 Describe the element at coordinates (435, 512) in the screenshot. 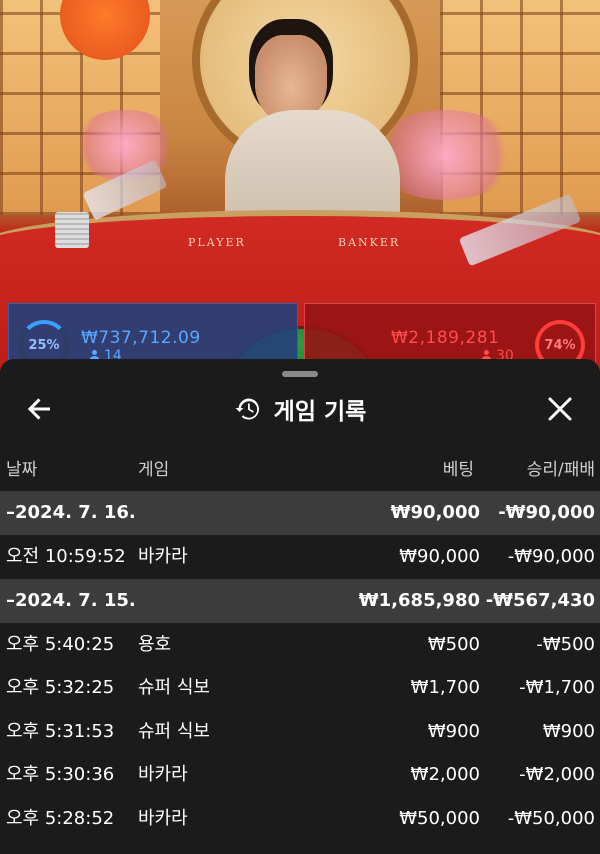

I see `group-bet-total: ₩90,000` at that location.